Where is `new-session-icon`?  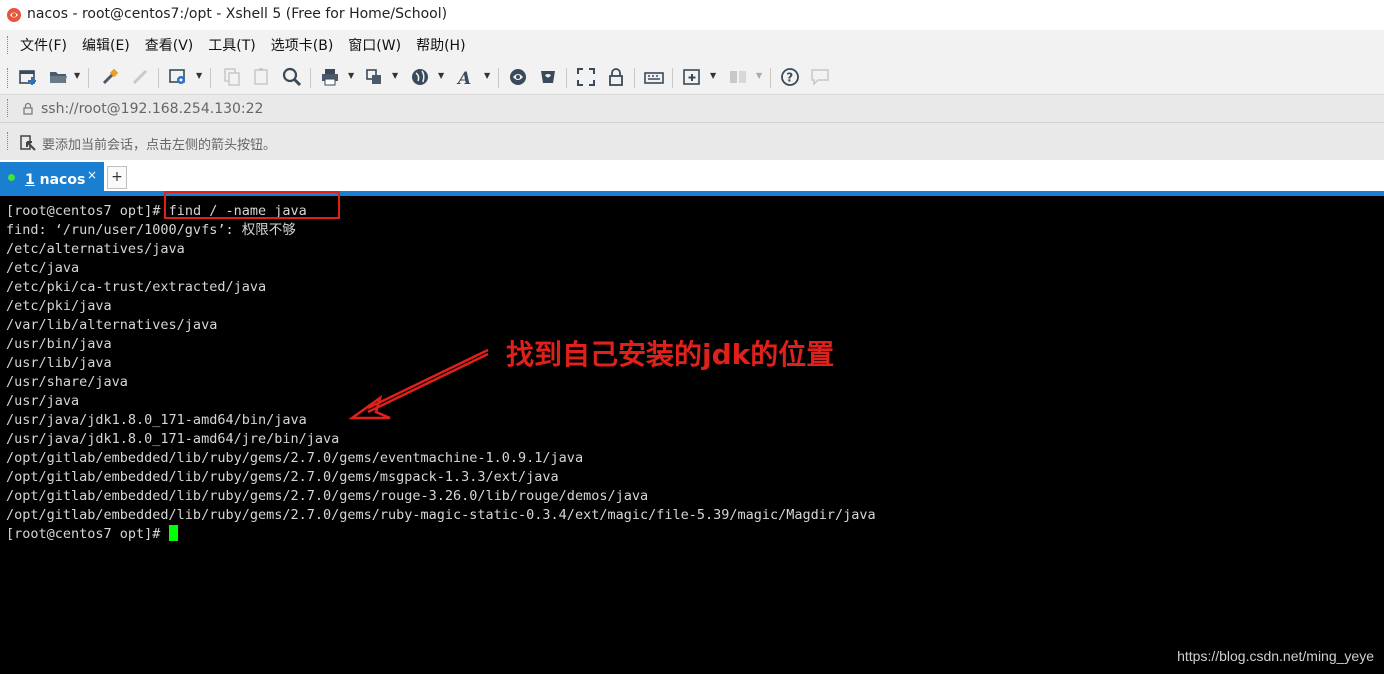
new-session-icon is located at coordinates (28, 77).